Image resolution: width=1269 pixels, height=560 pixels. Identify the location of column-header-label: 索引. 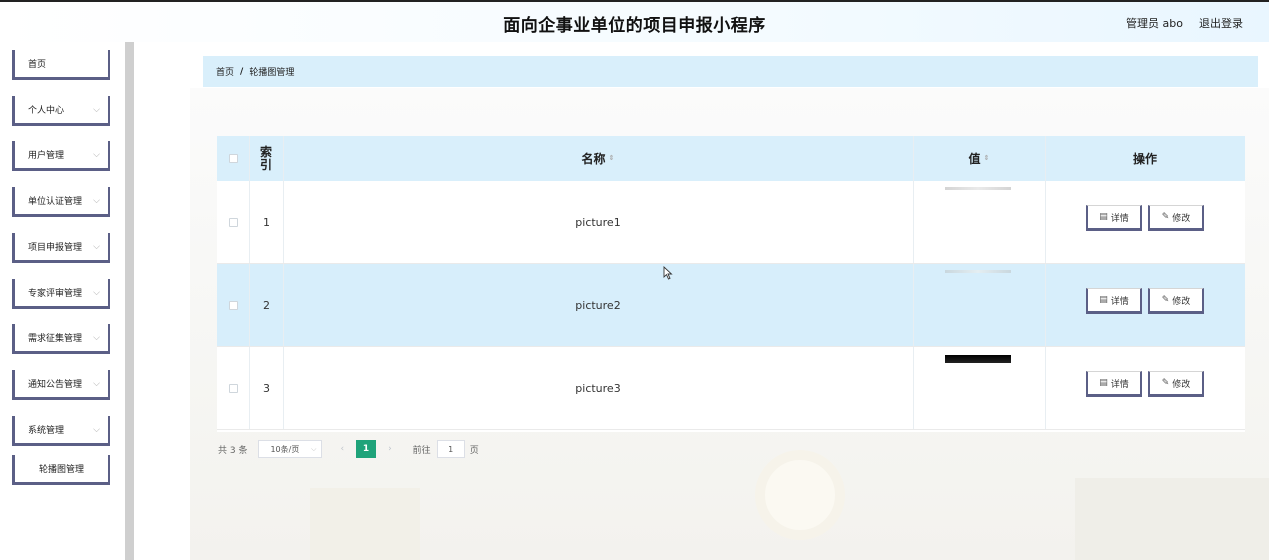
(266, 158).